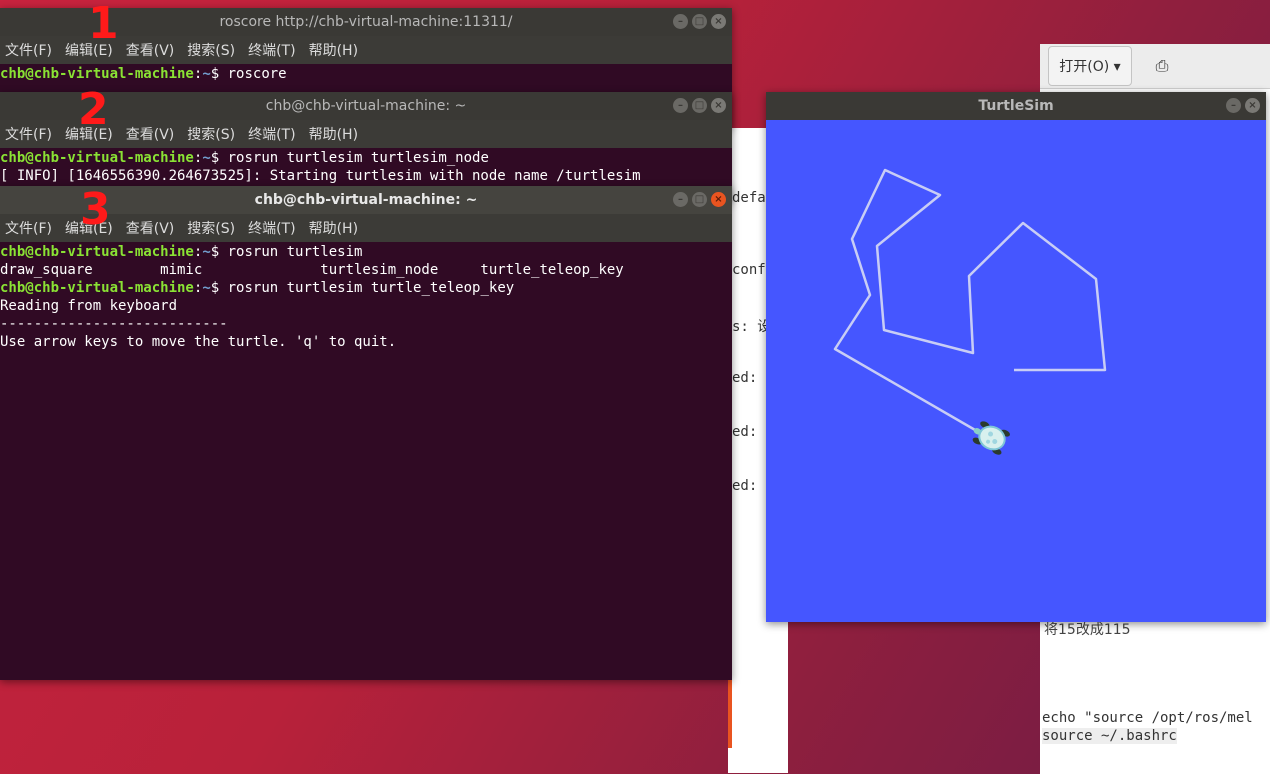  I want to click on turtlesim-canvas, so click(970, 311).